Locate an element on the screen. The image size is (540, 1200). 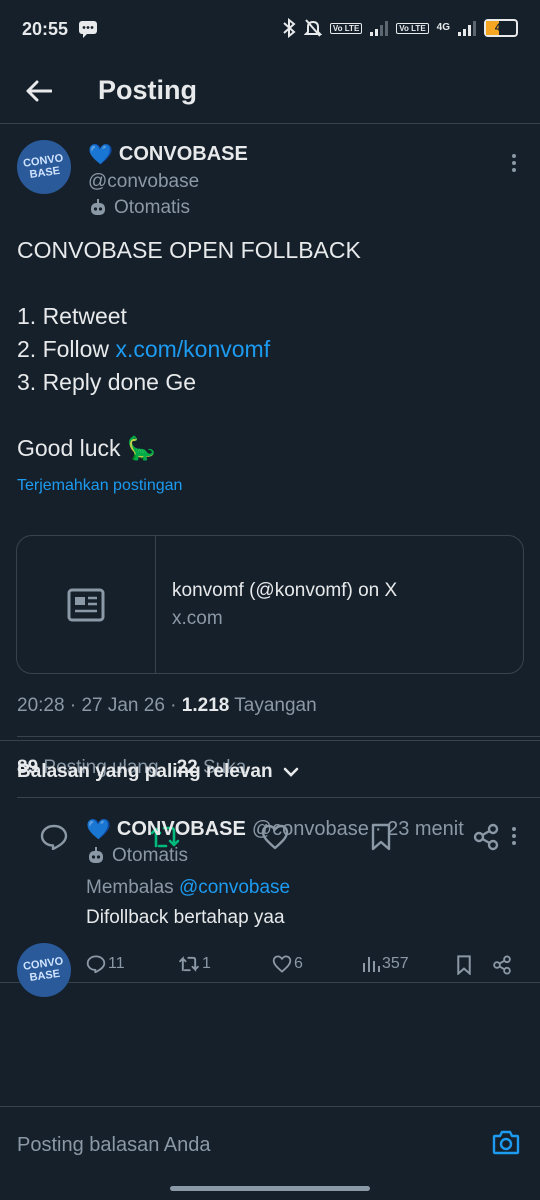
article-icon is located at coordinates (86, 604).